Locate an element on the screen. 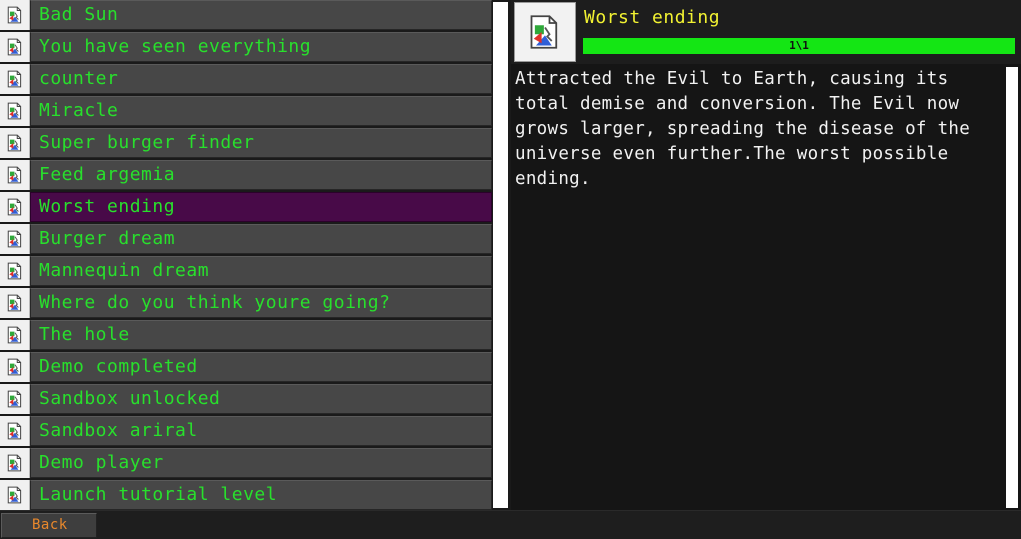 The image size is (1021, 539). achievement-row-label: Miracle is located at coordinates (261, 111).